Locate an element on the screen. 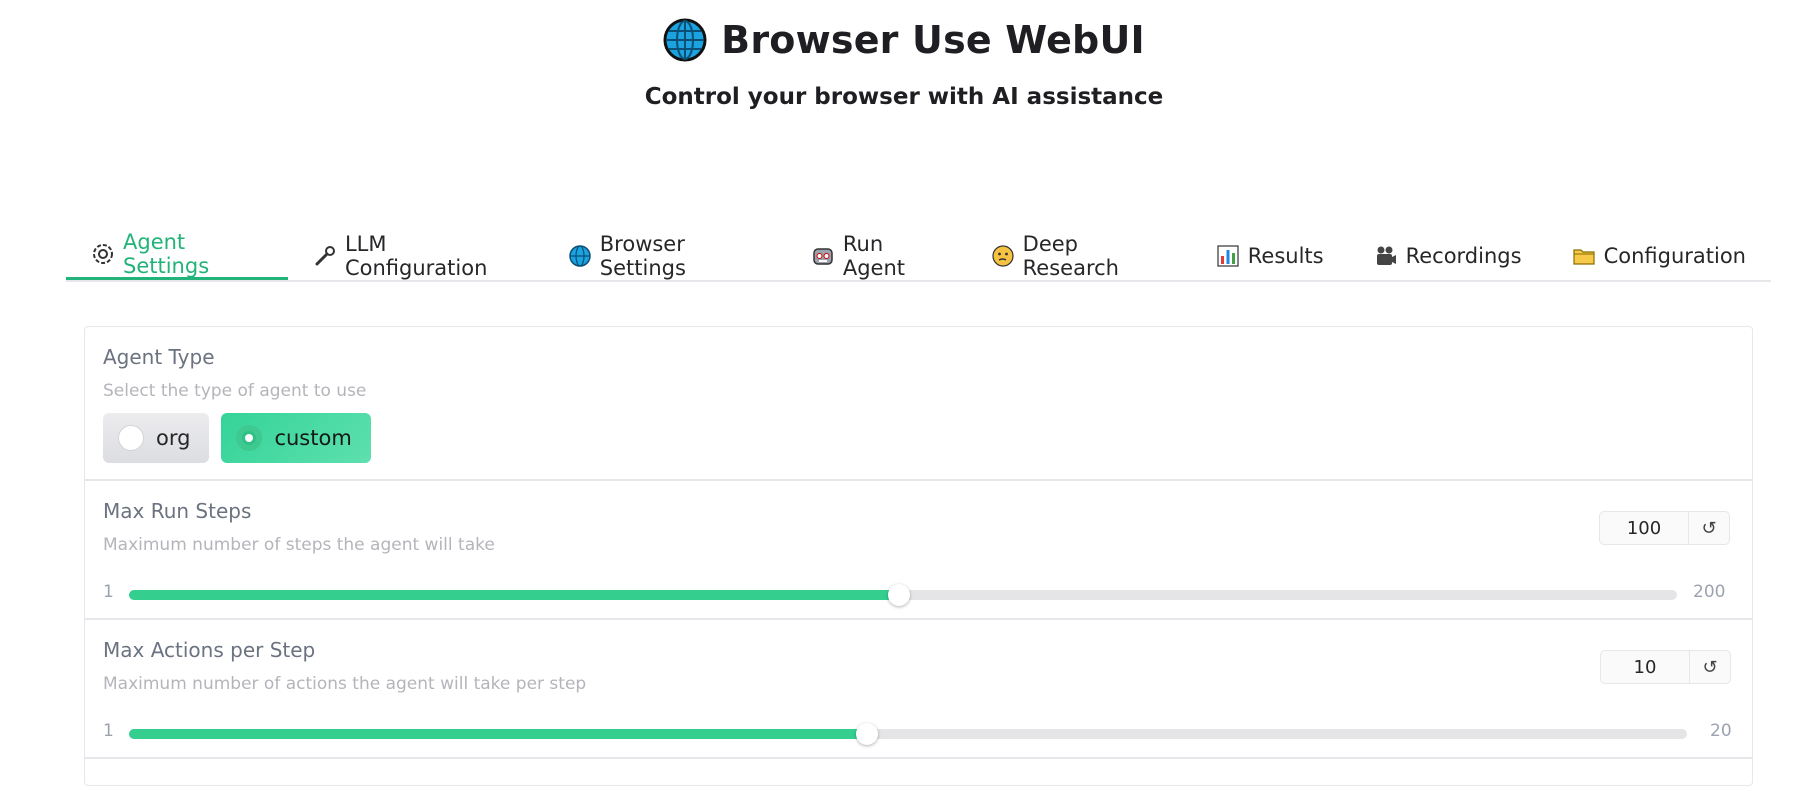 This screenshot has height=787, width=1808. agent-type-label: Agent Type is located at coordinates (159, 357).